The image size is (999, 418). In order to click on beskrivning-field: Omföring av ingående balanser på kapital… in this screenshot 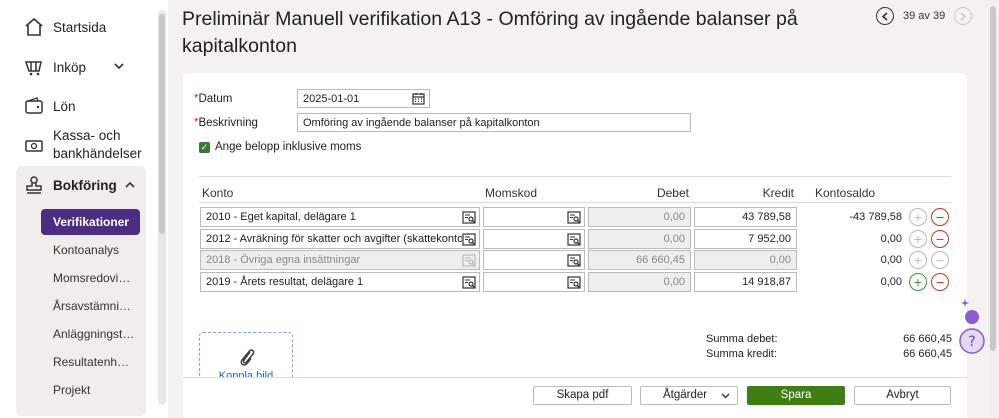, I will do `click(494, 122)`.